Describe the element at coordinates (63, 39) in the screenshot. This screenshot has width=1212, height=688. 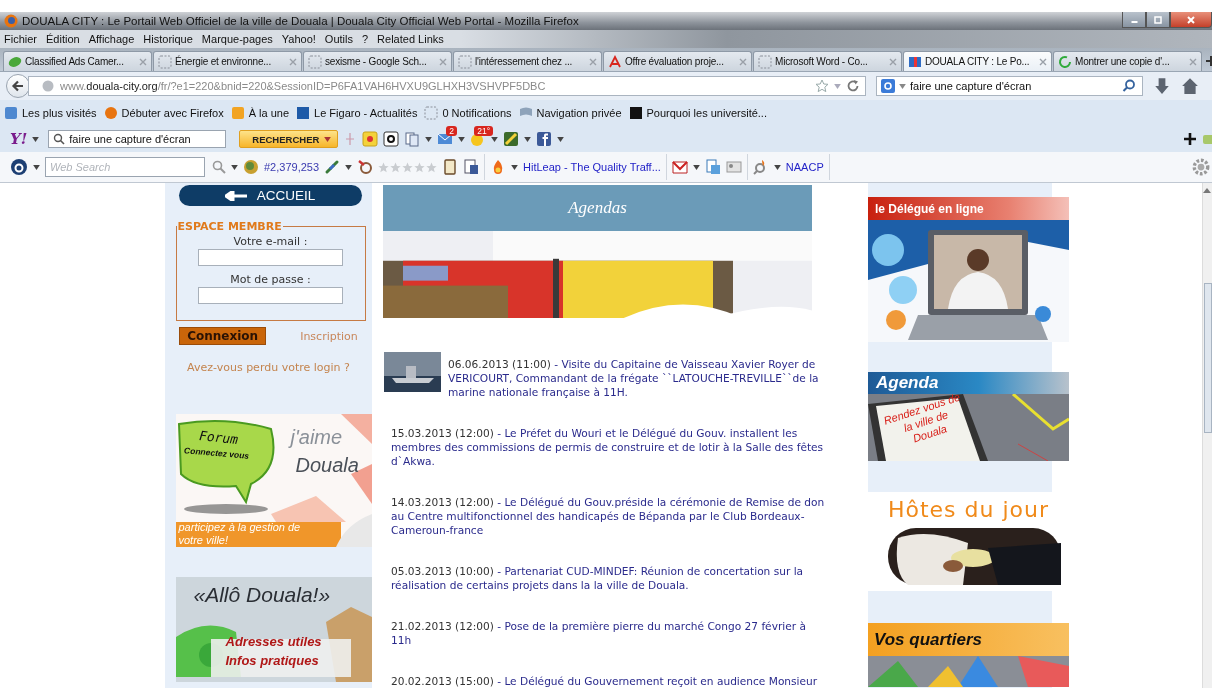
I see `menu-item: Édition` at that location.